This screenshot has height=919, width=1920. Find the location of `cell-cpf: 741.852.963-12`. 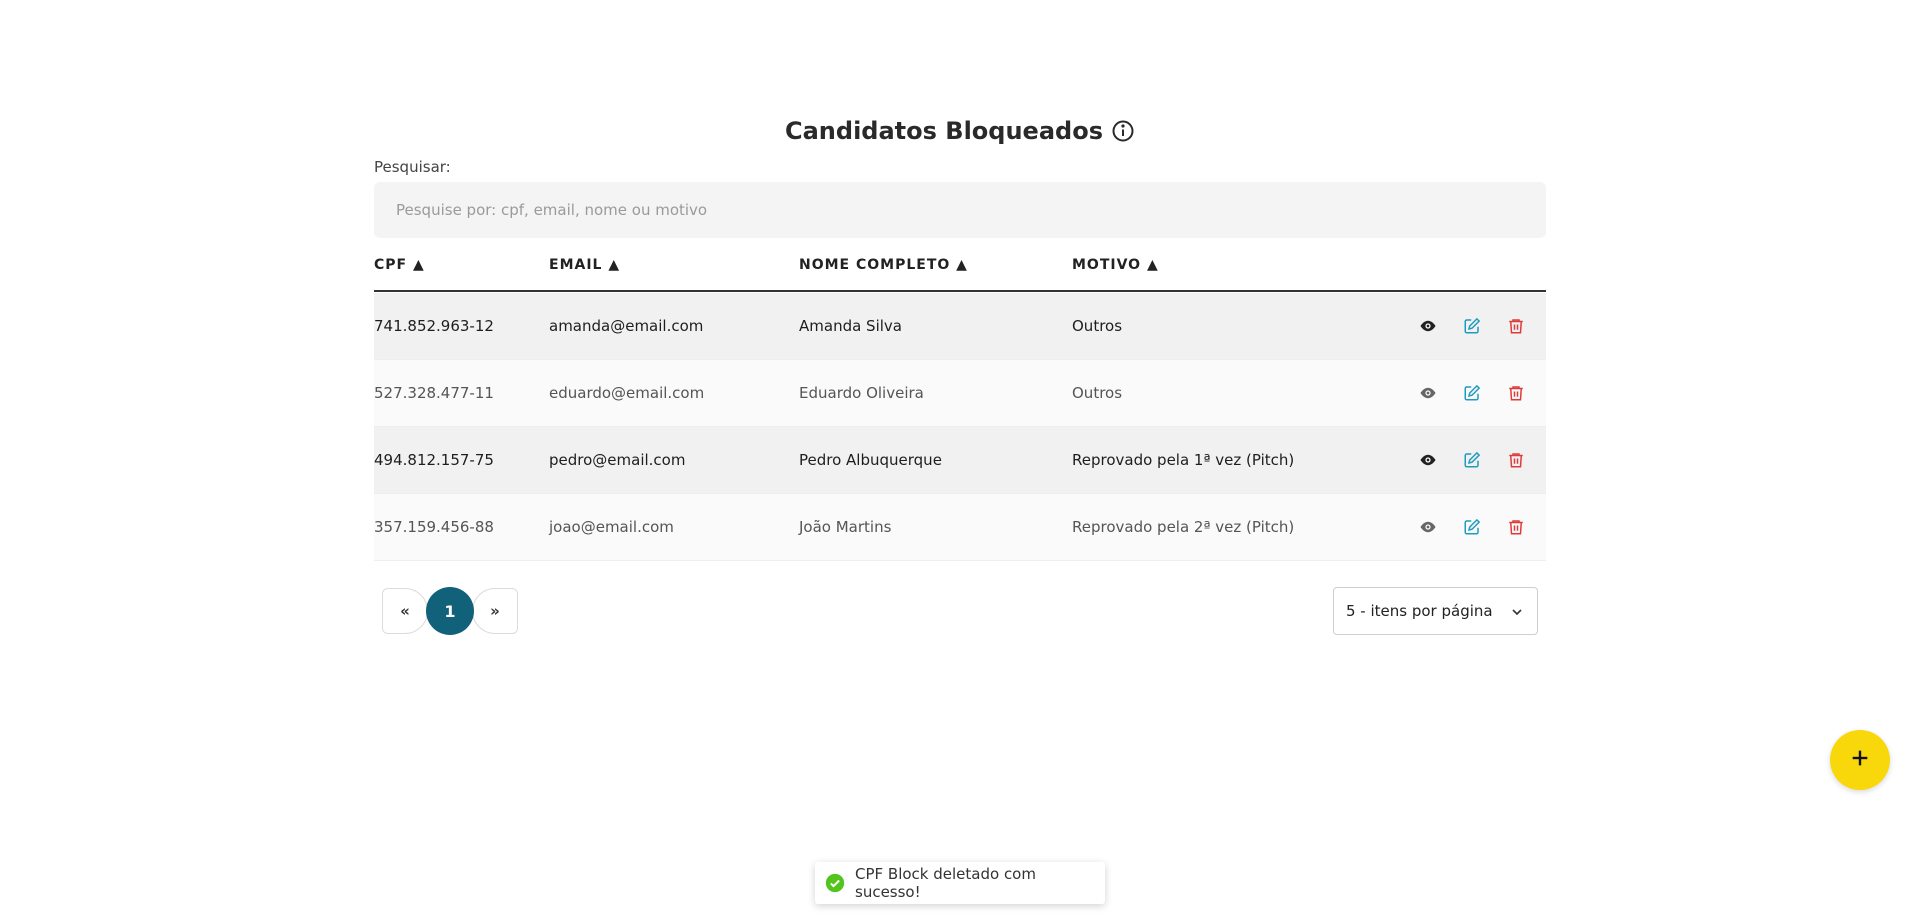

cell-cpf: 741.852.963-12 is located at coordinates (434, 326).